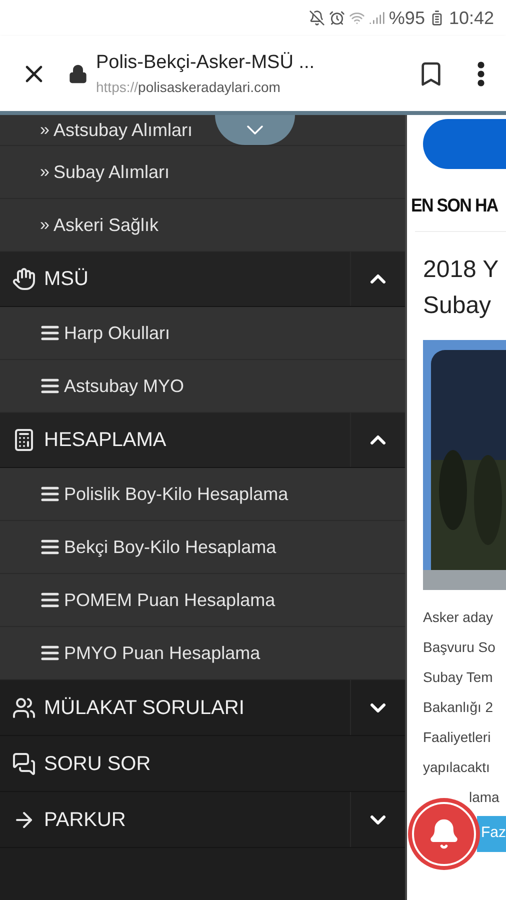 This screenshot has height=900, width=506. I want to click on bell-icon, so click(444, 834).